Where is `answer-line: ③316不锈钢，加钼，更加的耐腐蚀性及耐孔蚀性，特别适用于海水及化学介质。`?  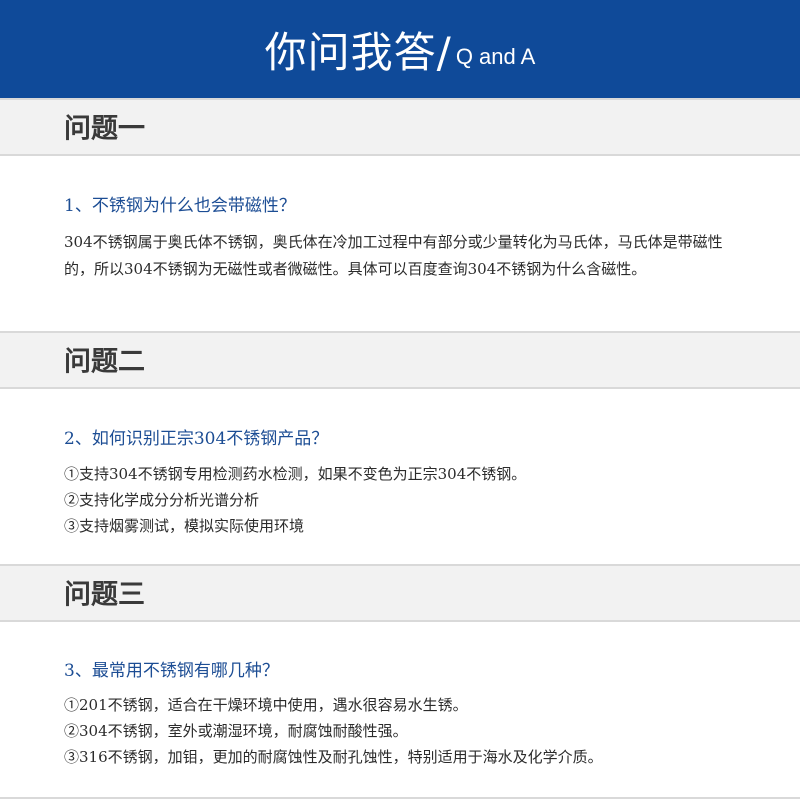
answer-line: ③316不锈钢，加钼，更加的耐腐蚀性及耐孔蚀性，特别适用于海水及化学介质。 is located at coordinates (333, 757).